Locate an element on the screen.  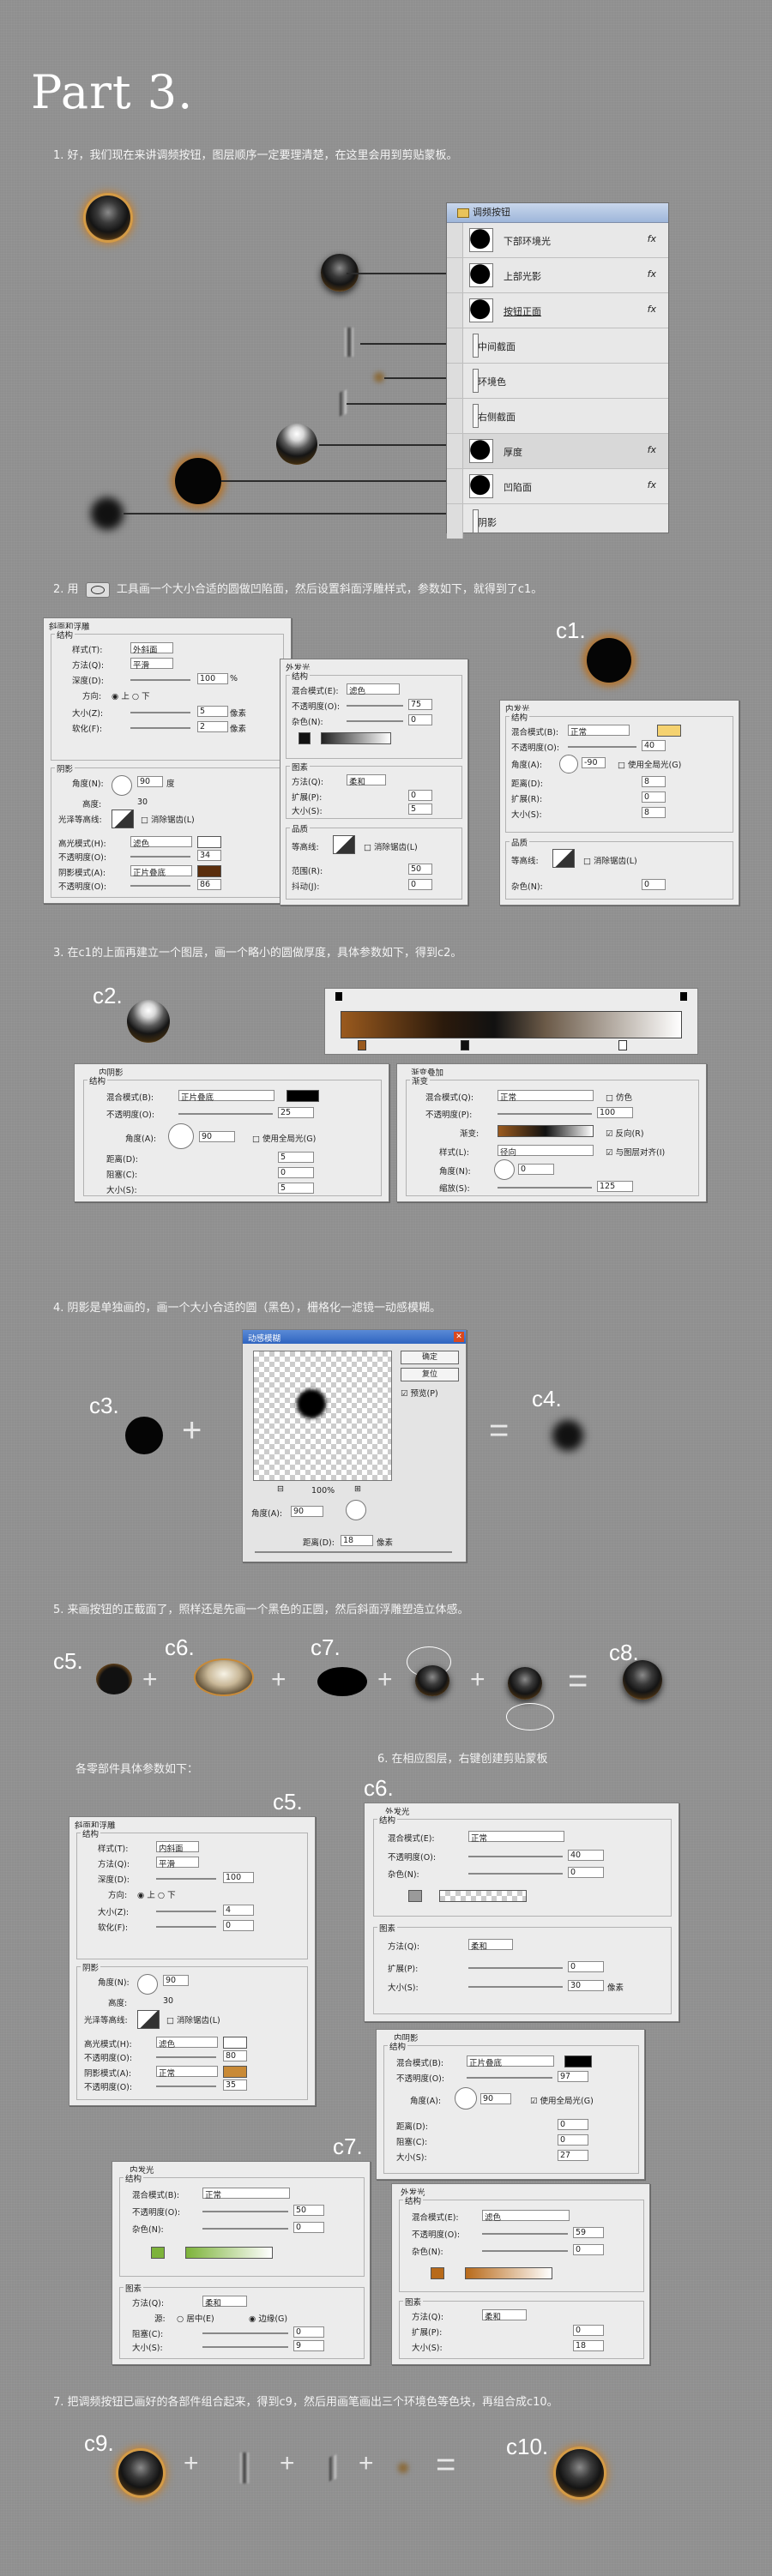
angle-input: 0 is located at coordinates (523, 1169).